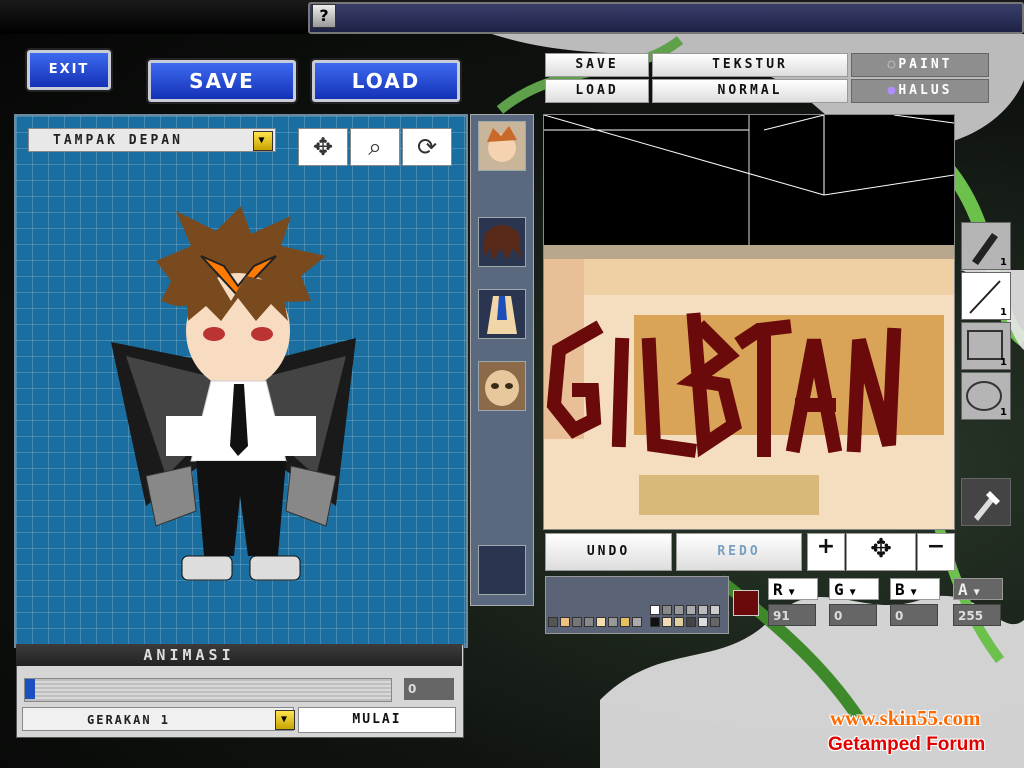 The image size is (1024, 768). I want to click on part-empty-slot, so click(502, 570).